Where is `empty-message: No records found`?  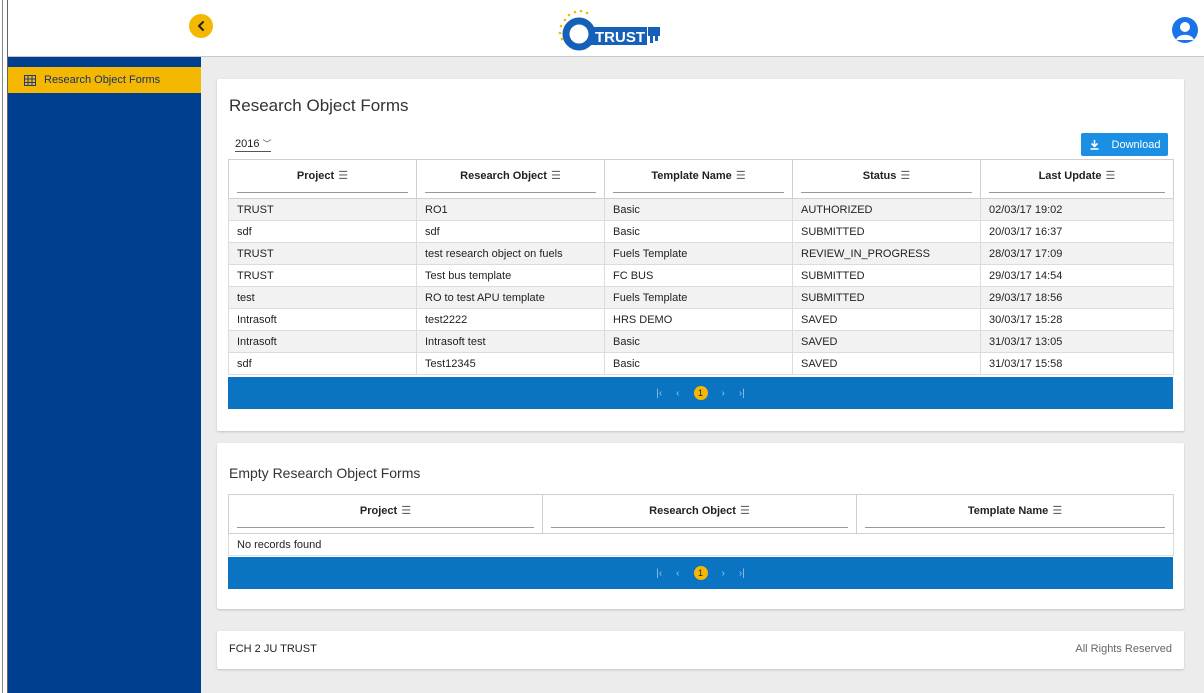
empty-message: No records found is located at coordinates (701, 544).